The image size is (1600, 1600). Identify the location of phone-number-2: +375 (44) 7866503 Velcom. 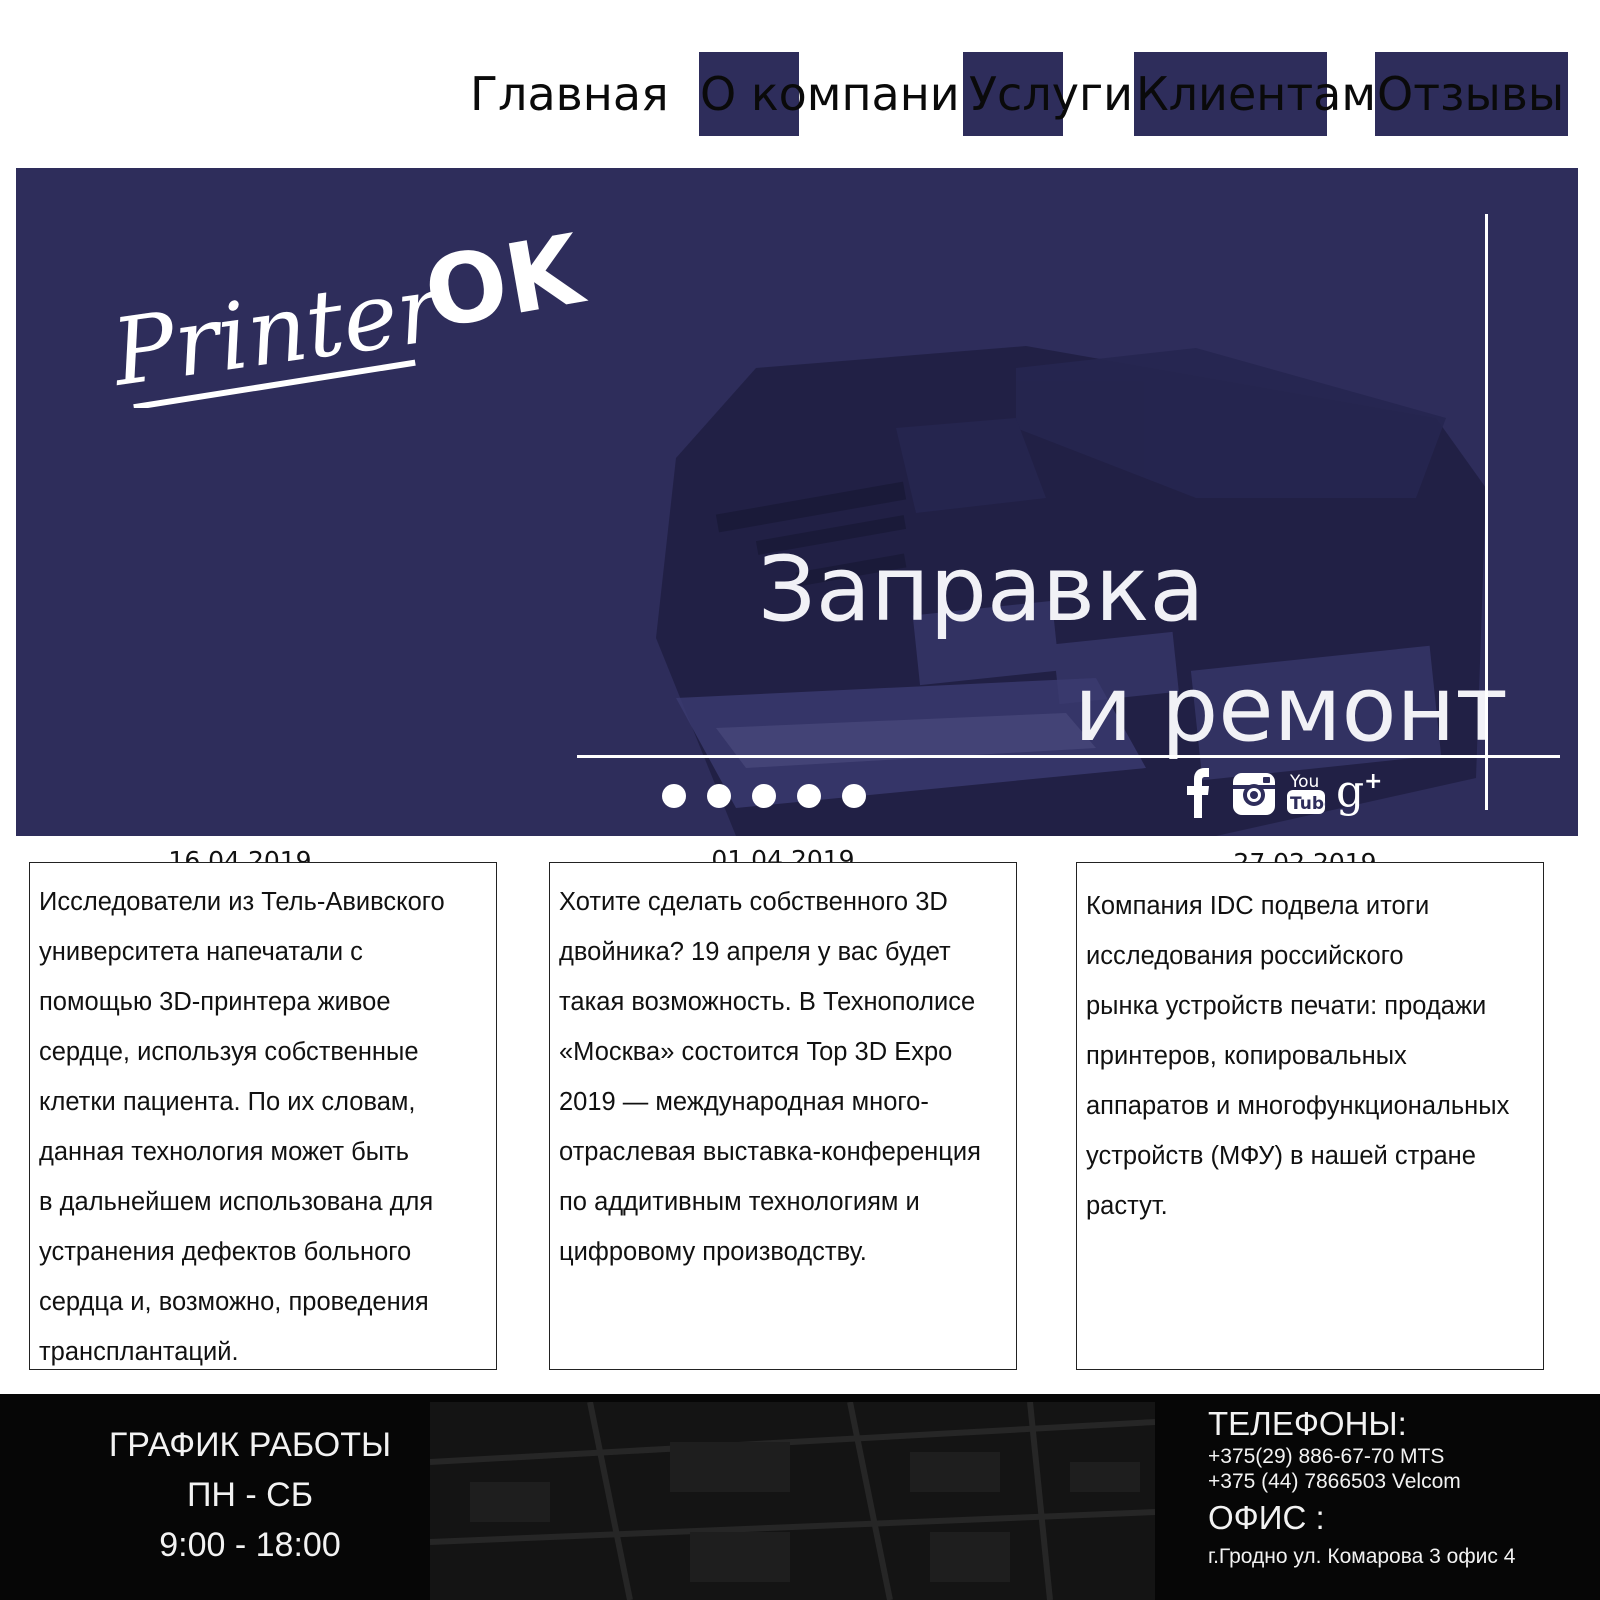
(1361, 1481).